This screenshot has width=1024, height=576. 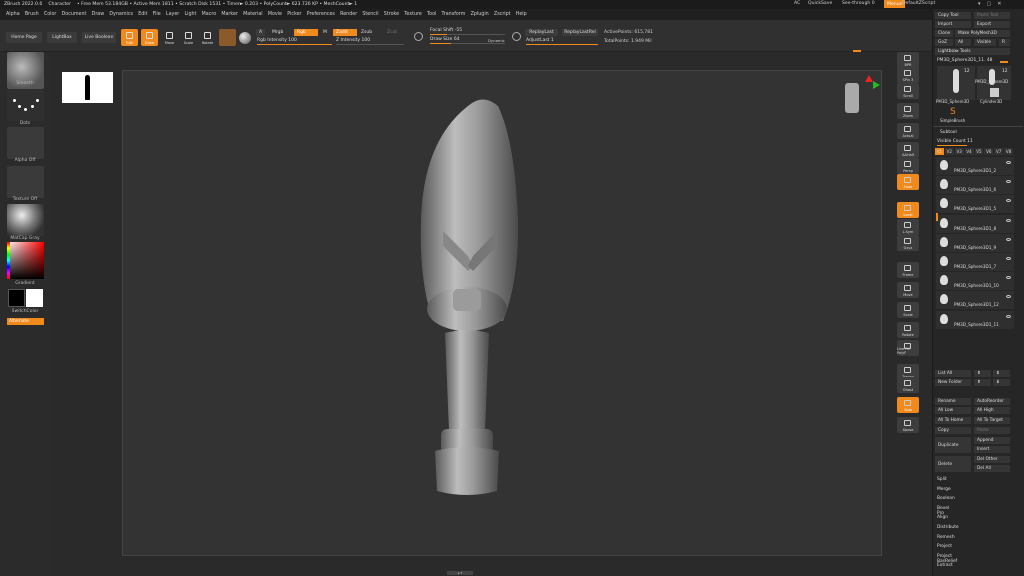 I want to click on simplebrush-icon: S, so click(x=954, y=112).